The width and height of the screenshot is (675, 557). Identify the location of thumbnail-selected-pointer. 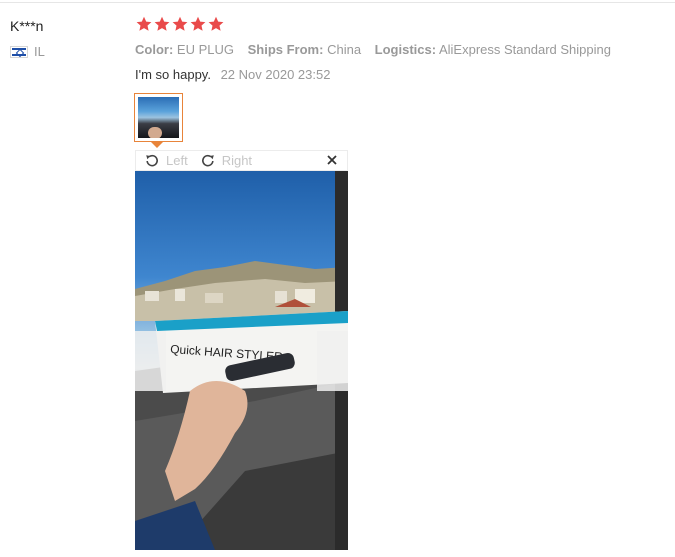
(157, 145).